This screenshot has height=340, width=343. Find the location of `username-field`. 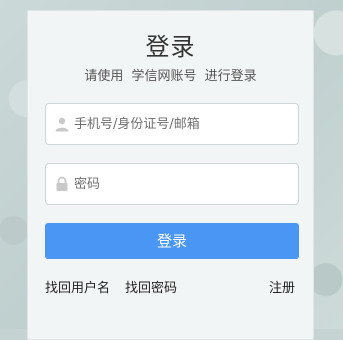

username-field is located at coordinates (172, 124).